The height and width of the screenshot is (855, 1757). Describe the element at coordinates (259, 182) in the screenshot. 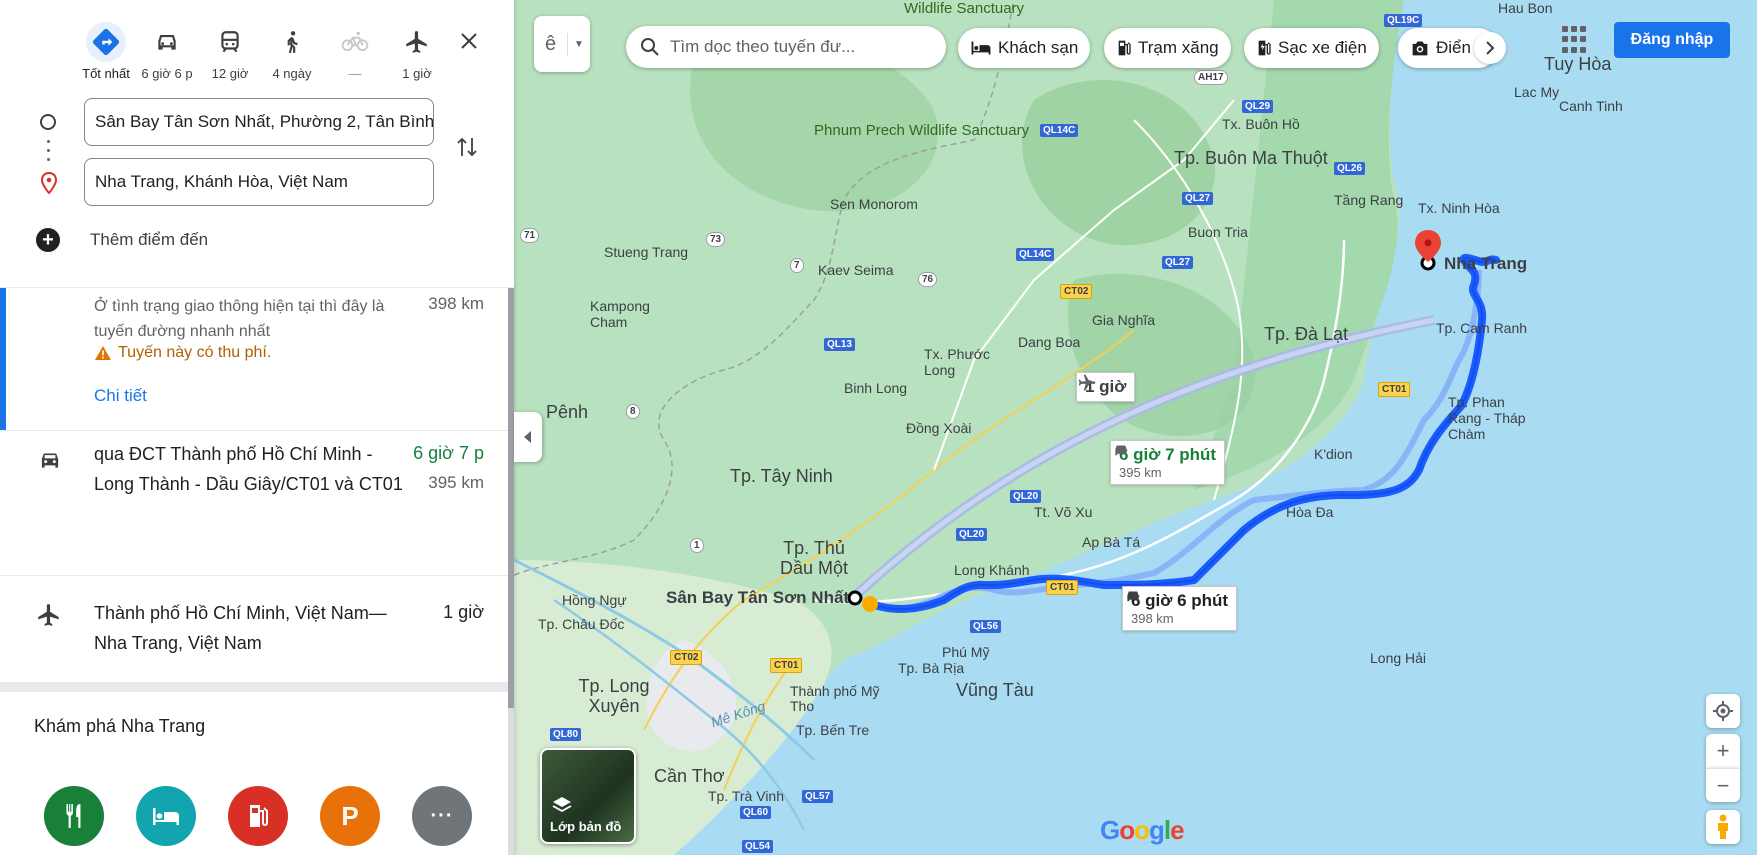

I see `destination-field: Nha Trang, Khánh Hòa, Việt Nam` at that location.